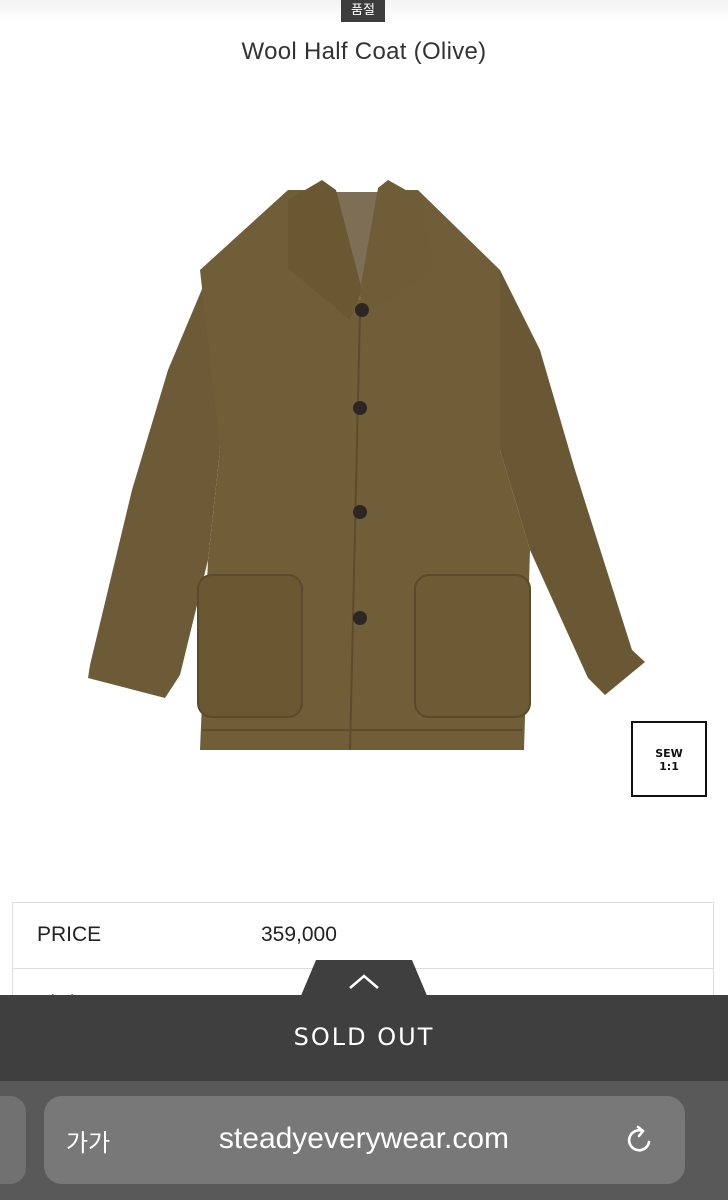  I want to click on text-size-button: 가가, so click(88, 1140).